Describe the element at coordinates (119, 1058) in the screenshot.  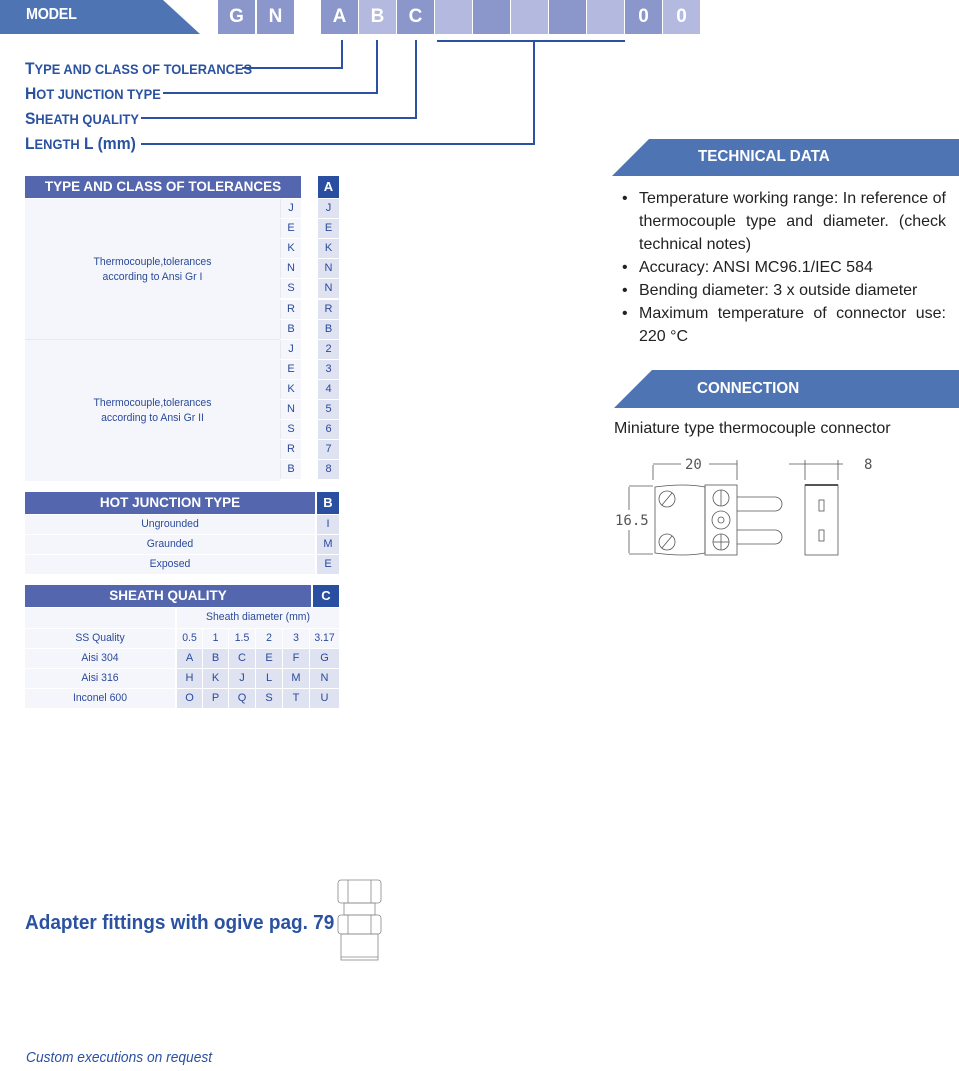
I see `custom-executions-note: Custom executions on request` at that location.